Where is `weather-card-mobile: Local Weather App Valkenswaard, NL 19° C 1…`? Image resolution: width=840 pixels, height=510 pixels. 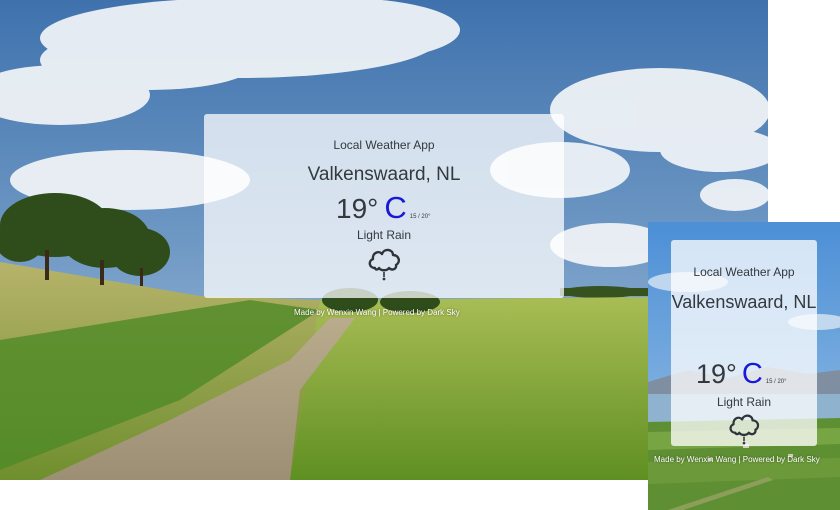 weather-card-mobile: Local Weather App Valkenswaard, NL 19° C 1… is located at coordinates (744, 343).